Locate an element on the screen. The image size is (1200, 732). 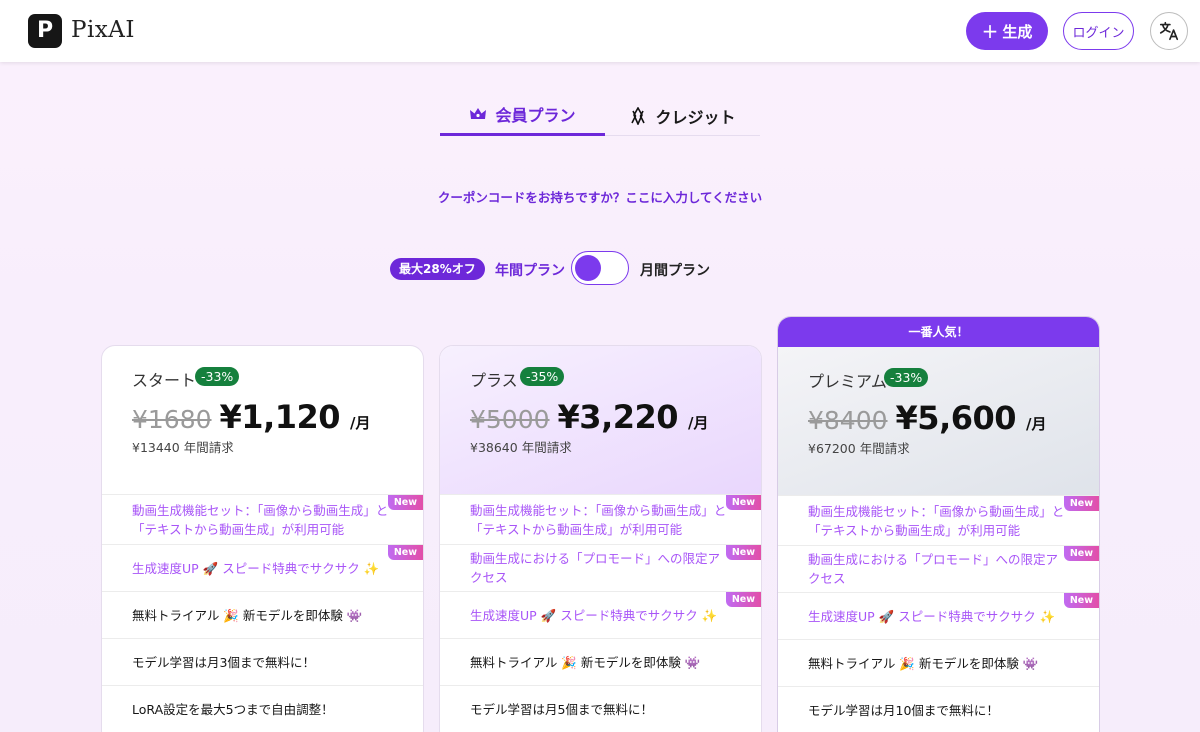
price-row: ¥5000 ¥3,220 /月 is located at coordinates (589, 417).